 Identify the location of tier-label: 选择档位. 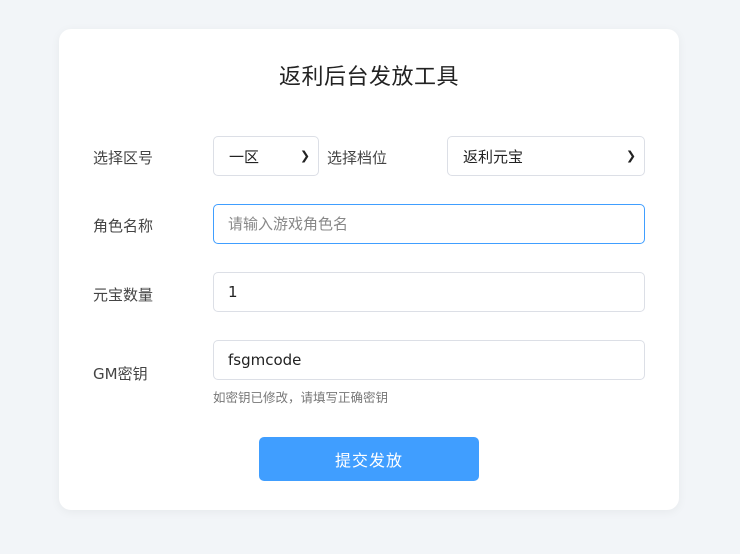
(357, 158).